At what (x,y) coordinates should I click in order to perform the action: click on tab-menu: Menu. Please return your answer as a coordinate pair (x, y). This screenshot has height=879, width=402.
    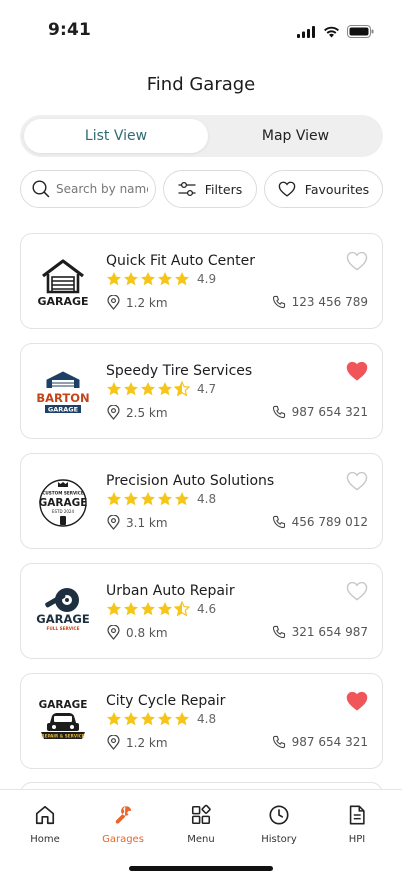
    Looking at the image, I should click on (201, 824).